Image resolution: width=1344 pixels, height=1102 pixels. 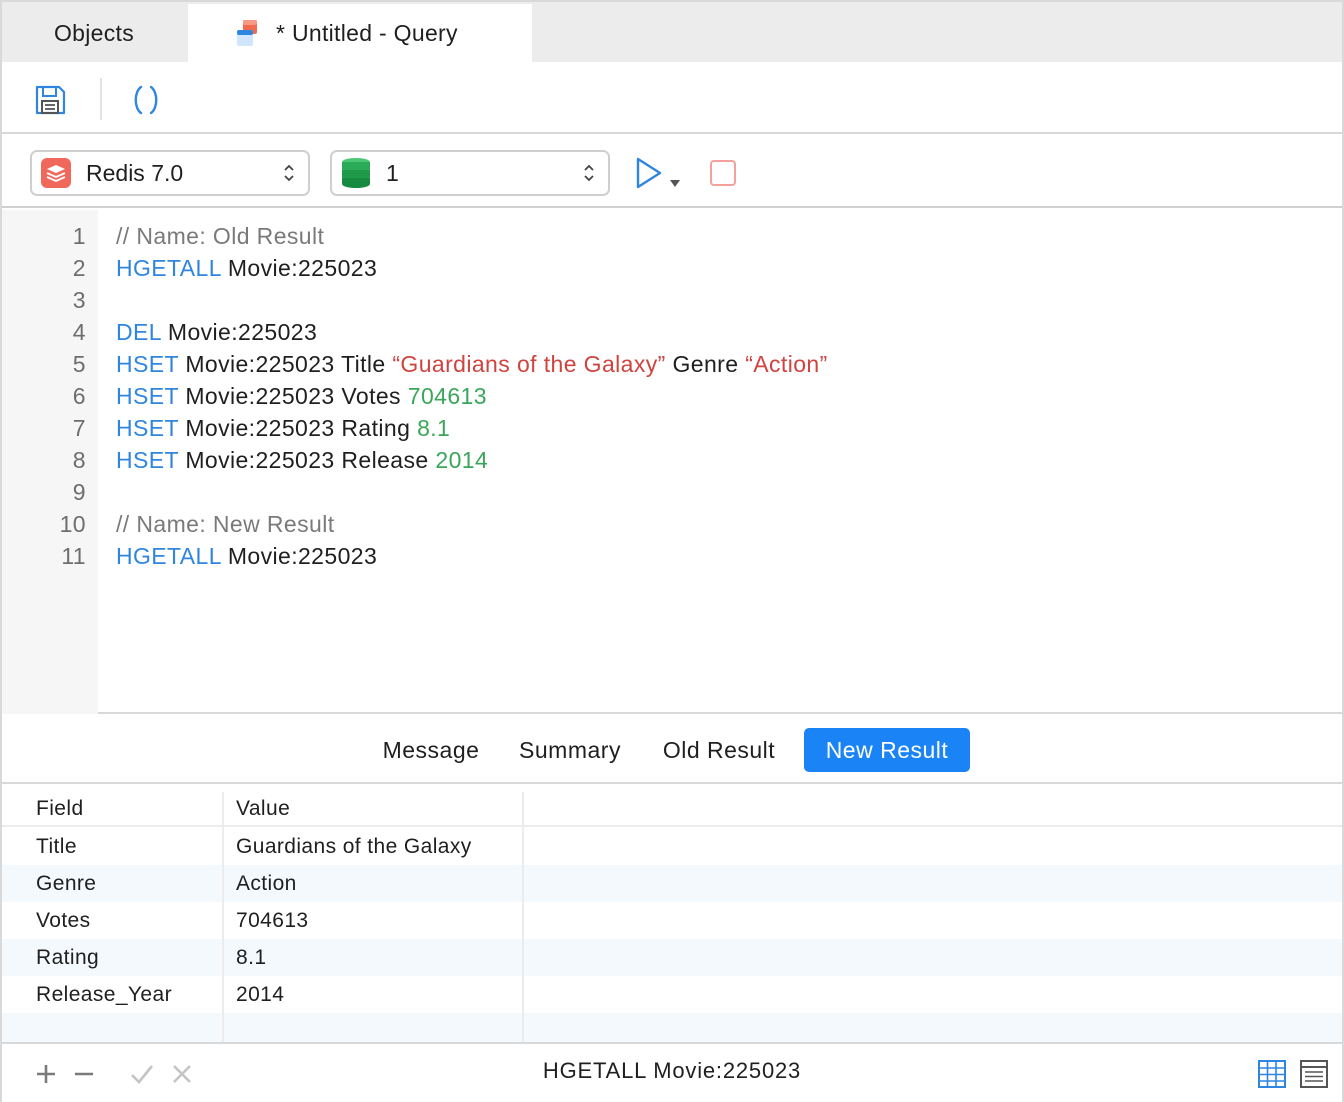 I want to click on cell-field: Release_Year, so click(x=123, y=994).